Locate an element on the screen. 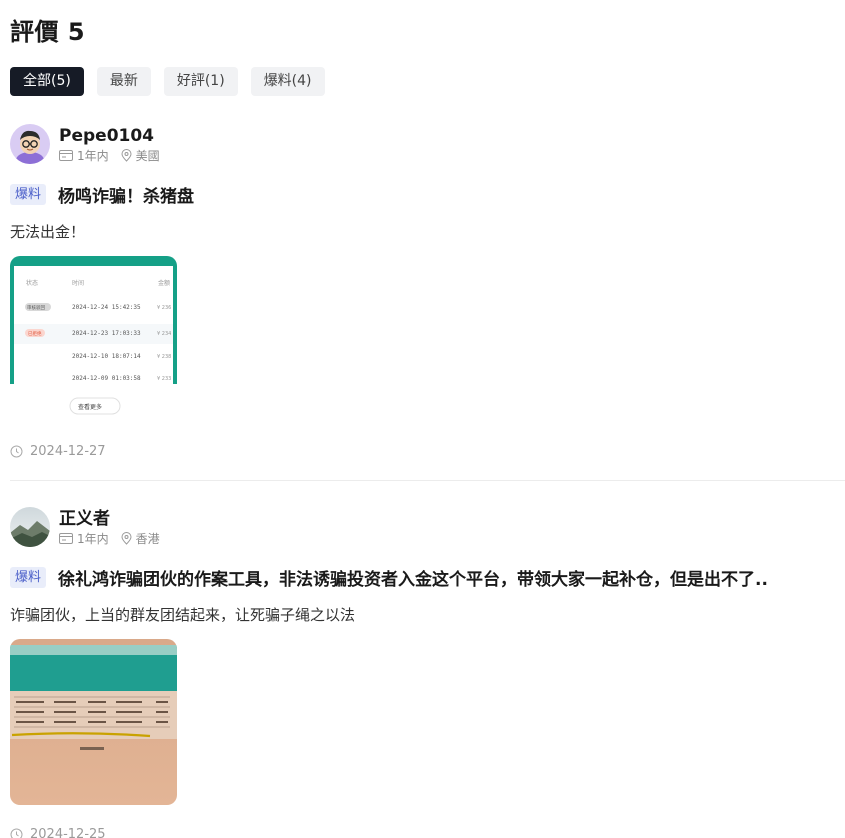 Image resolution: width=845 pixels, height=838 pixels. svg-text: ¥ 233 is located at coordinates (164, 379).